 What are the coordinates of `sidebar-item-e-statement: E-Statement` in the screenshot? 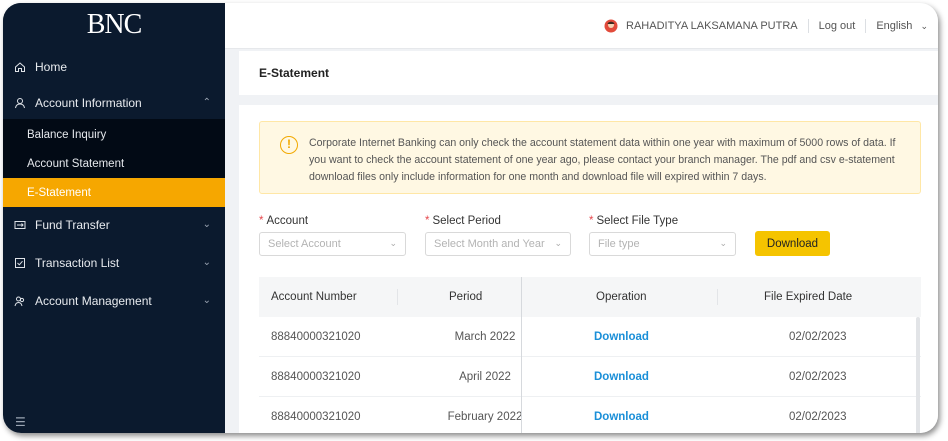 It's located at (114, 192).